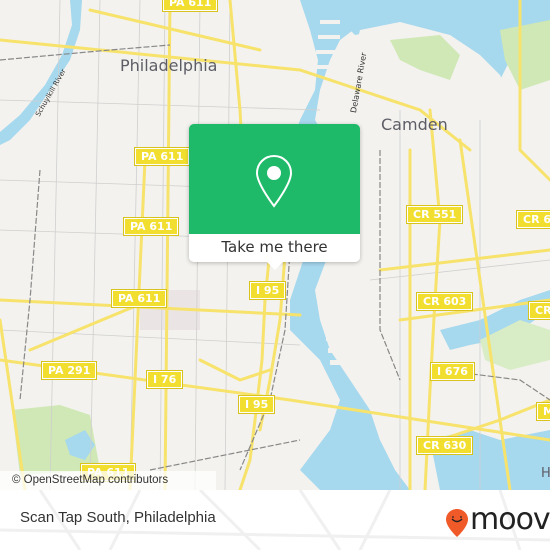 Image resolution: width=550 pixels, height=550 pixels. I want to click on moovit-logo: moovit, so click(485, 520).